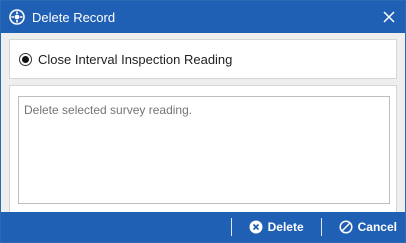  Describe the element at coordinates (74, 17) in the screenshot. I see `dialog-title: Delete Record` at that location.